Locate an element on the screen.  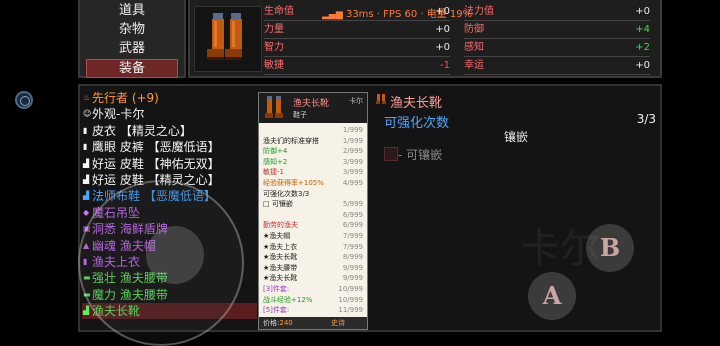
stat-label: 智力 is located at coordinates (294, 48).